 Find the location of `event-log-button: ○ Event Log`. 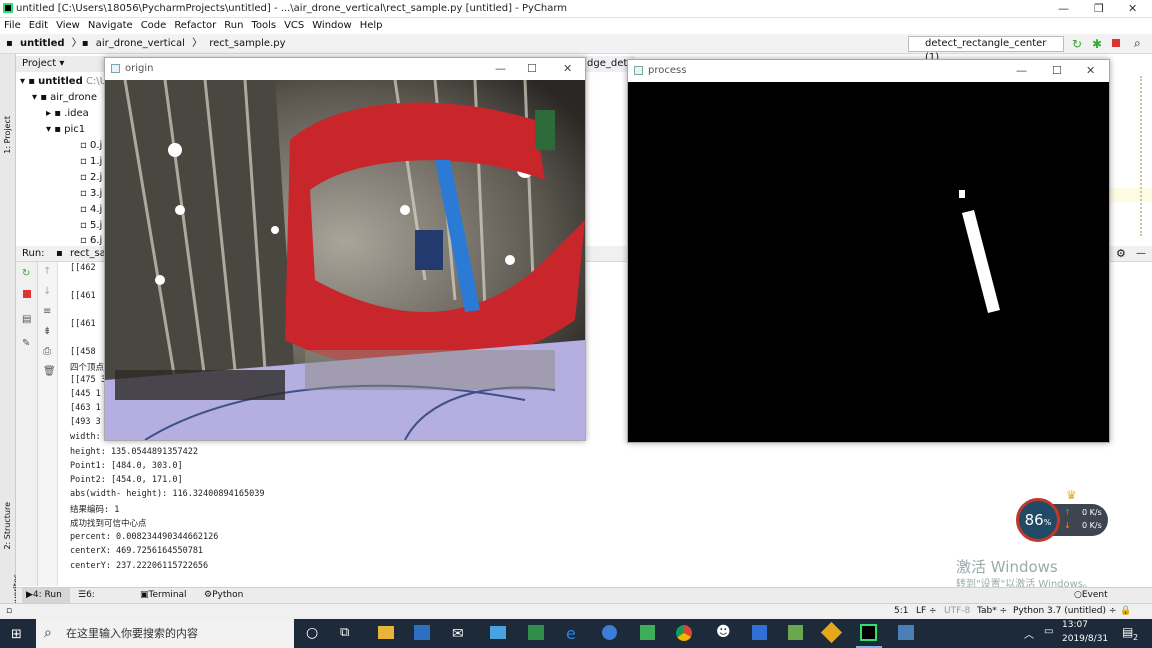

event-log-button: ○ Event Log is located at coordinates (1091, 601).